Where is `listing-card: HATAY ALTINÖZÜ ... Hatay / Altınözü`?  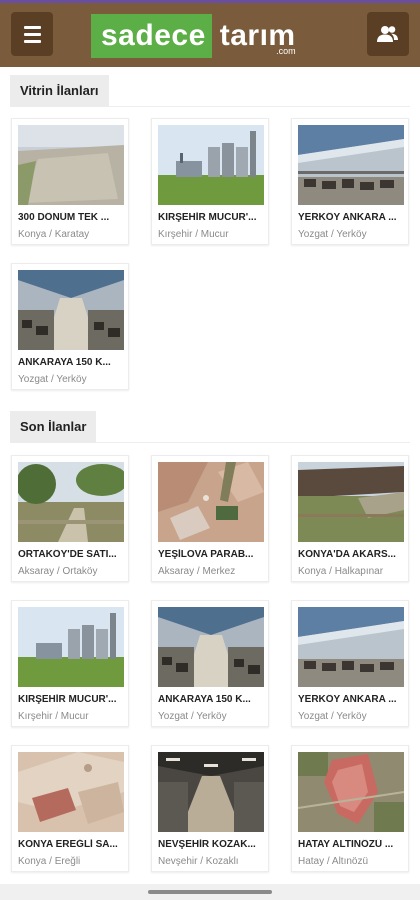 listing-card: HATAY ALTINÖZÜ ... Hatay / Altınözü is located at coordinates (350, 808).